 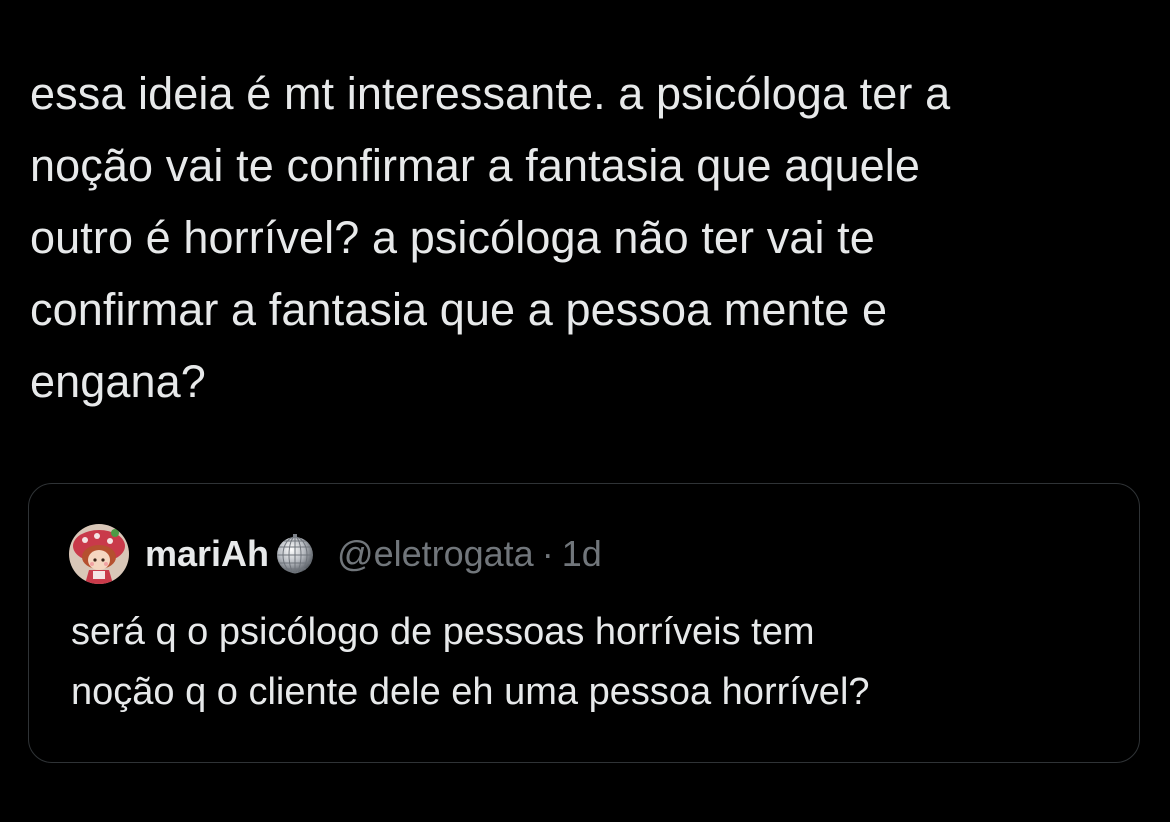 I want to click on disco-ball-icon, so click(x=295, y=554).